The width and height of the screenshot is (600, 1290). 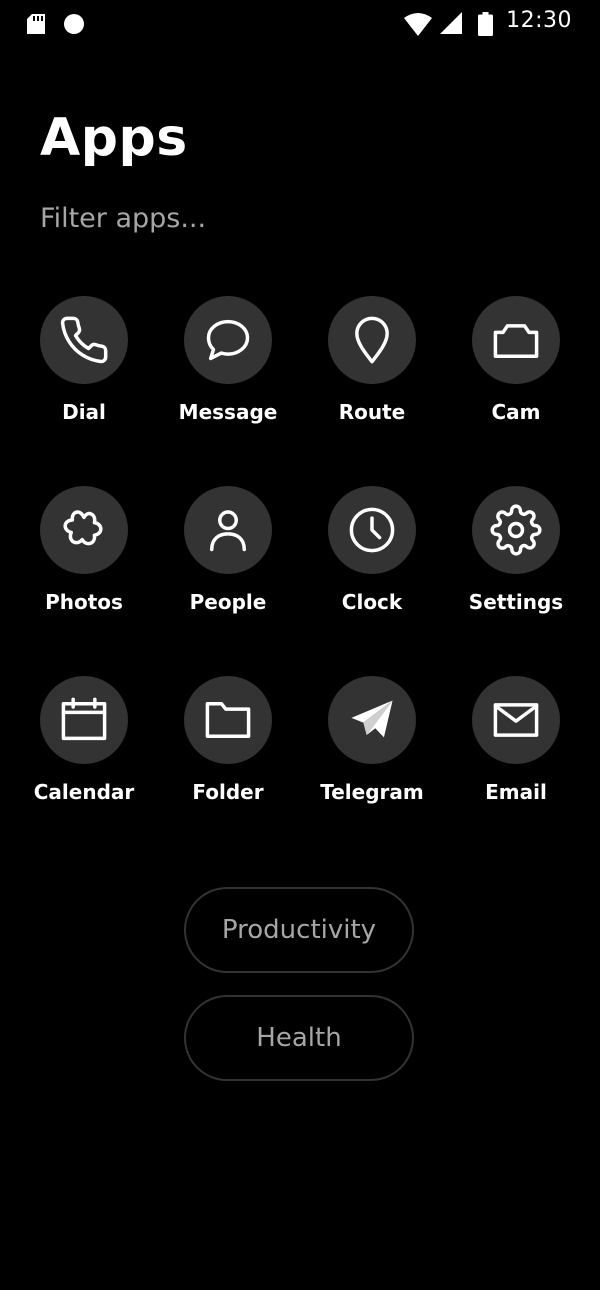 I want to click on app-label: Photos, so click(x=84, y=602).